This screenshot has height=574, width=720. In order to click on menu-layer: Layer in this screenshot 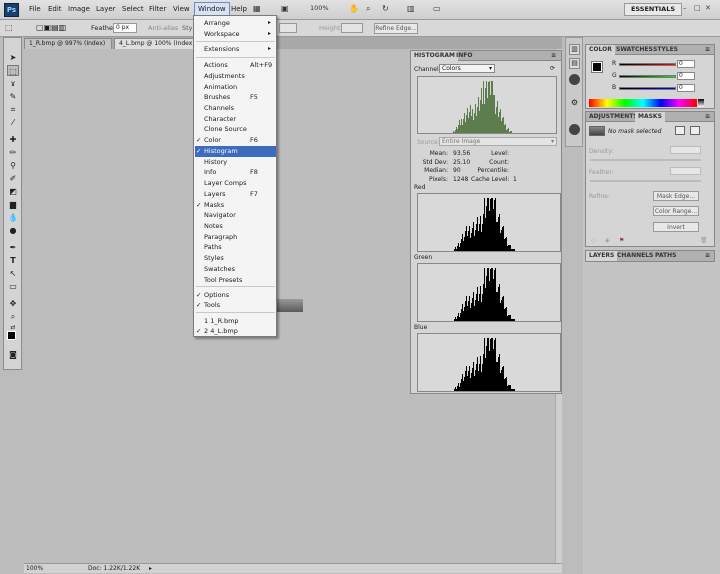, I will do `click(106, 9)`.